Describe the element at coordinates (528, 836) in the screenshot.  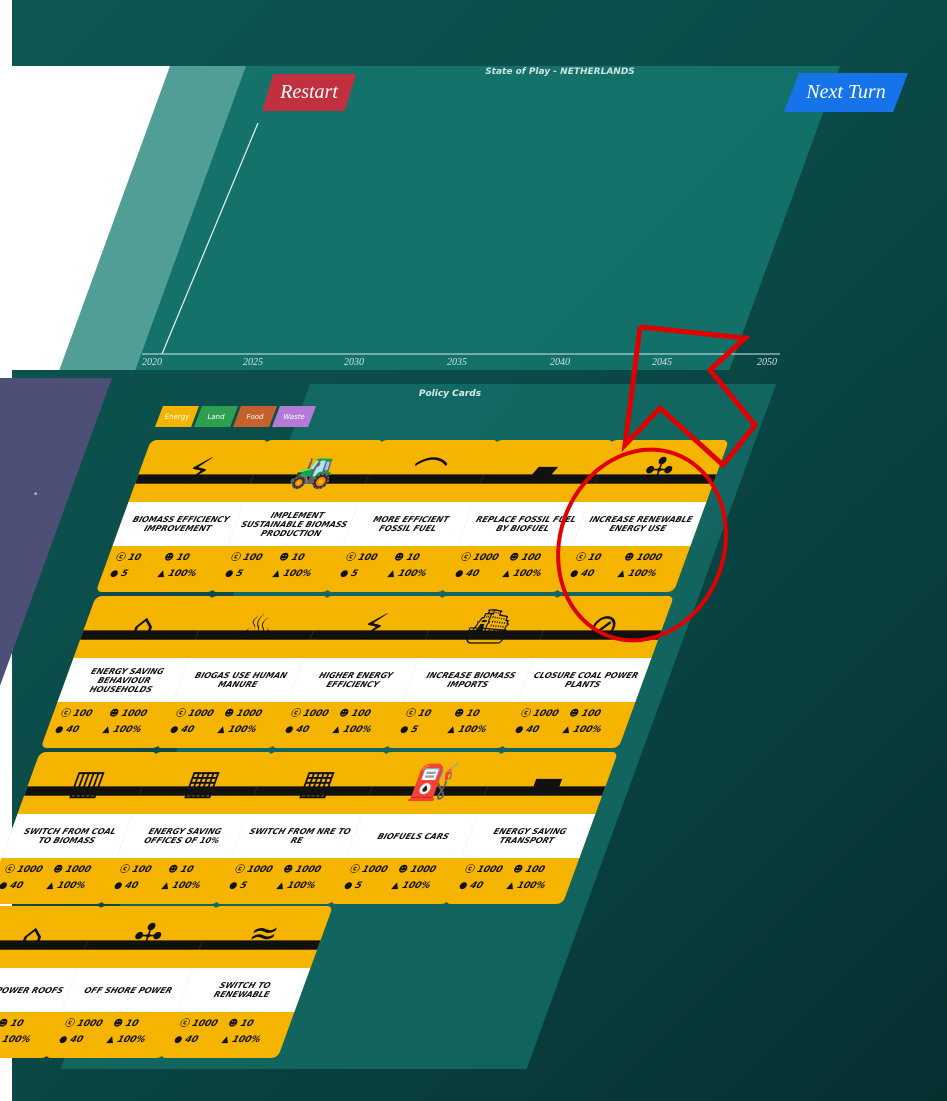
I see `policy-card-label: ENERGY SAVING TRANSPORT` at that location.